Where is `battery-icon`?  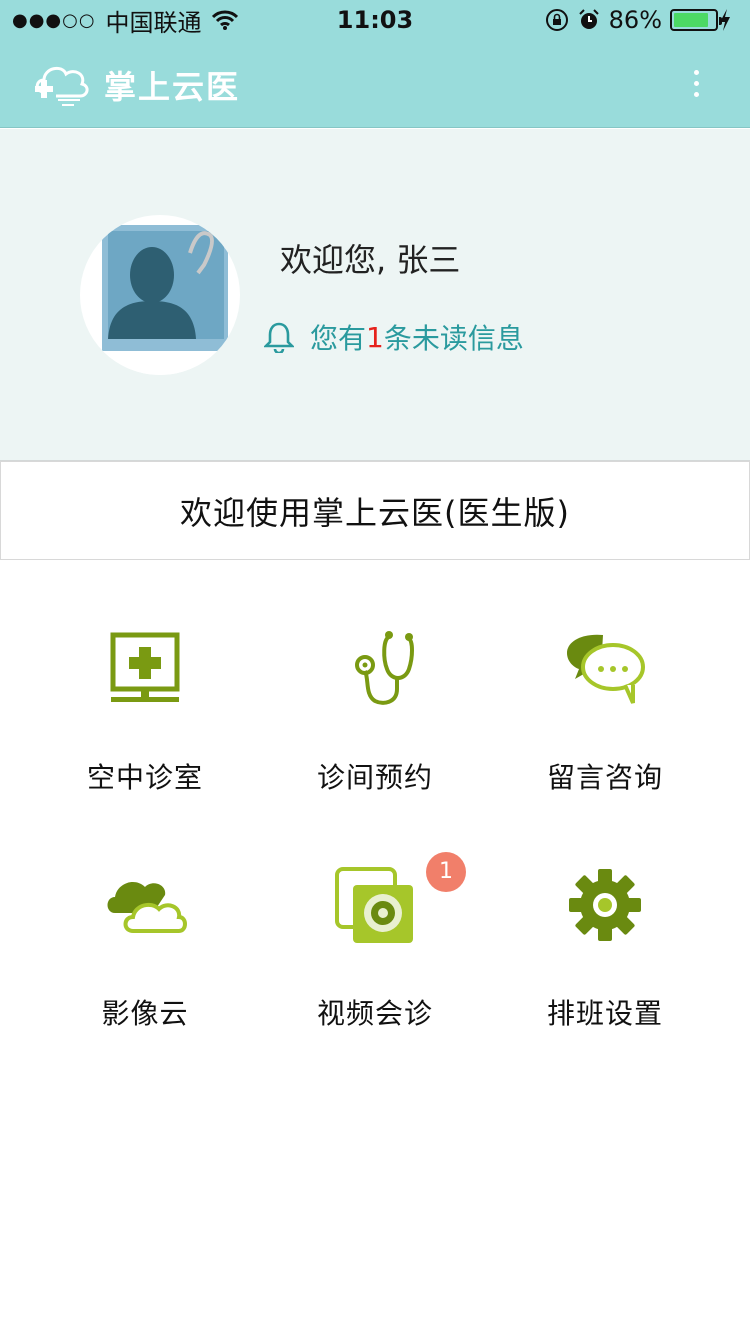
battery-icon is located at coordinates (696, 20).